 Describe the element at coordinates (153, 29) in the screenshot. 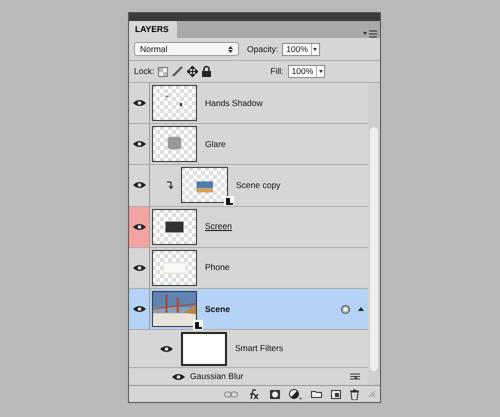

I see `layers-tab: LAYERS` at that location.